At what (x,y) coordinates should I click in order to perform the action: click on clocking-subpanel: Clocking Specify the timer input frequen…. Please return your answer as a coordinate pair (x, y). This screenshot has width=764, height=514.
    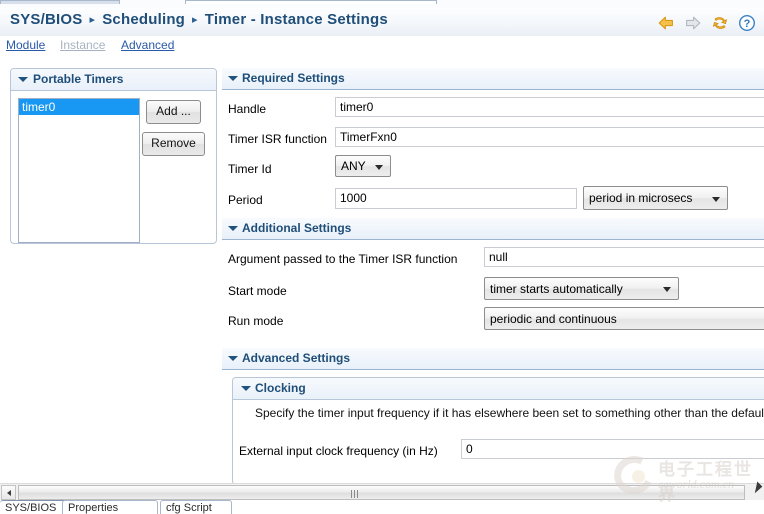
    Looking at the image, I should click on (498, 430).